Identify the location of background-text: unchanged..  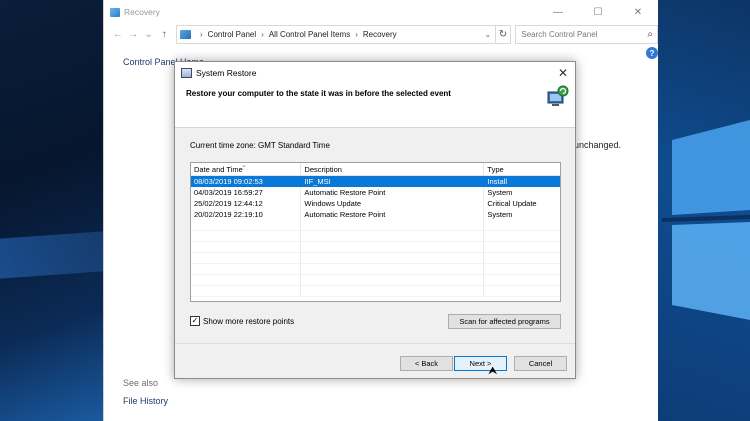
(598, 145).